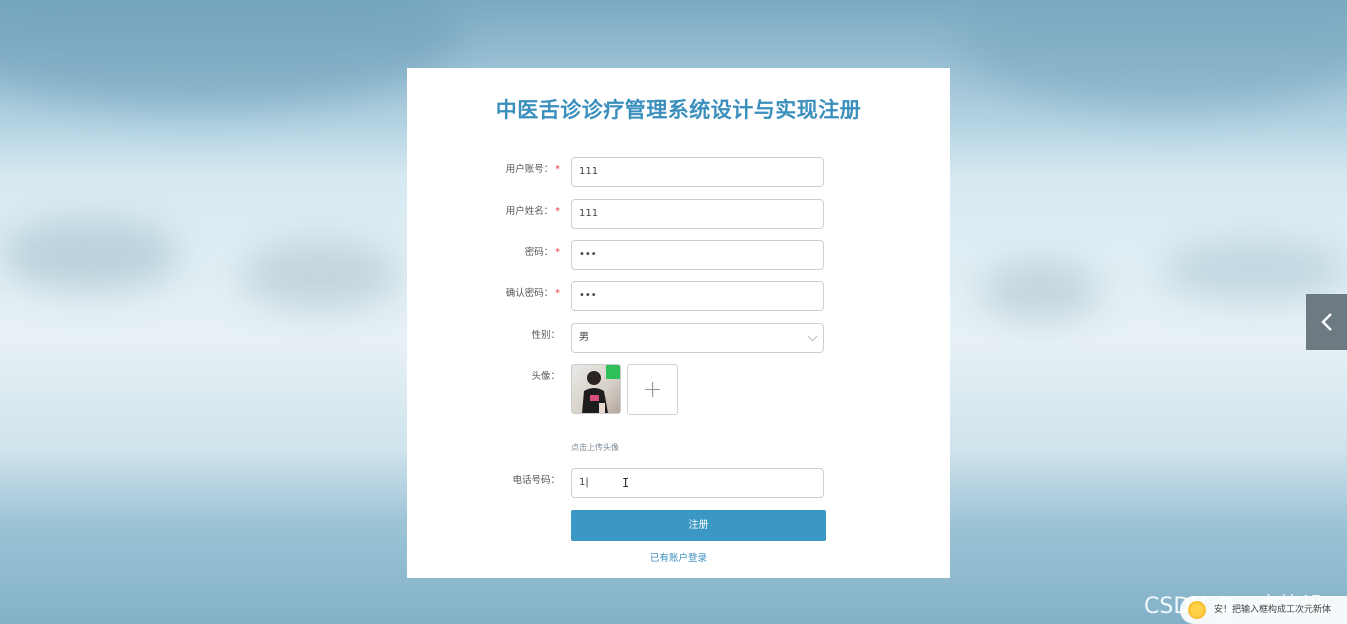 Image resolution: width=1347 pixels, height=624 pixels. I want to click on confirm-password-label: 确认密码： *, so click(532, 293).